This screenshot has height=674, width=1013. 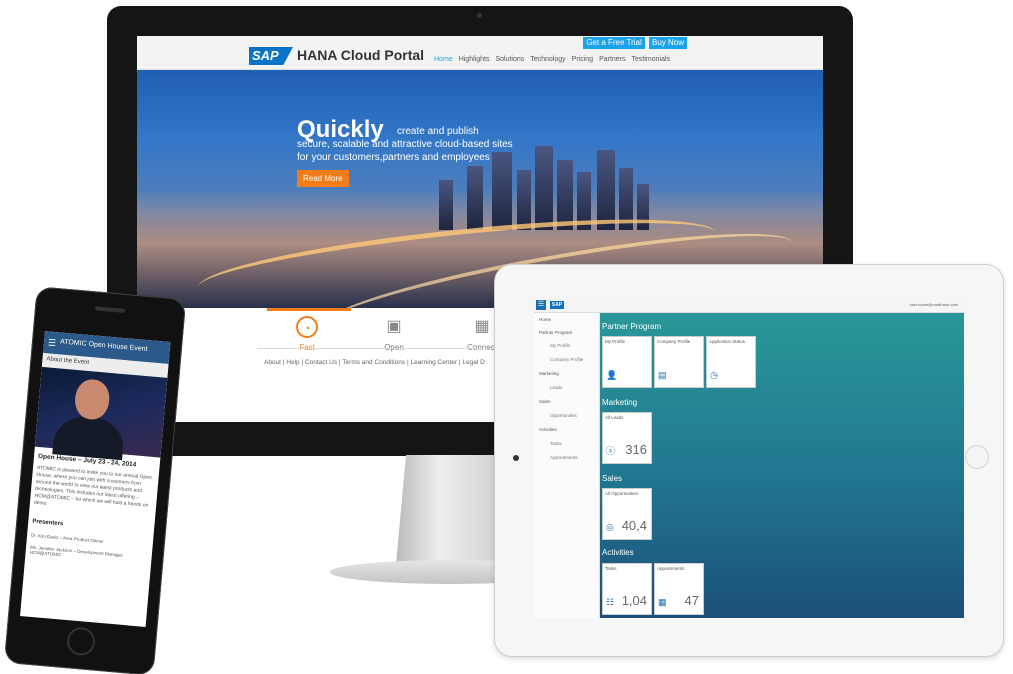 What do you see at coordinates (438, 131) in the screenshot?
I see `hero-headline-rest: create and publish` at bounding box center [438, 131].